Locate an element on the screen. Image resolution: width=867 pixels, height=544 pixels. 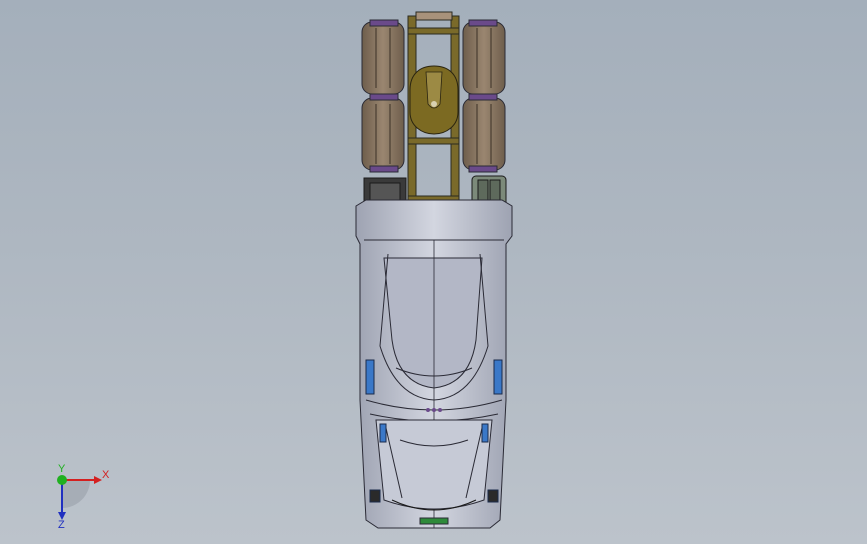
step-left is located at coordinates (383, 433).